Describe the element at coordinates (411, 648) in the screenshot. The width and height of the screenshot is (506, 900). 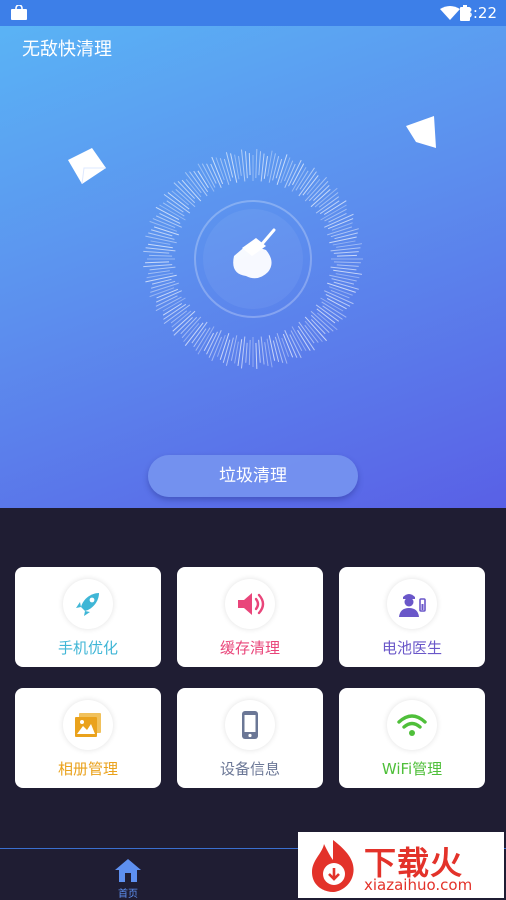
I see `feature-label: 电池医生` at that location.